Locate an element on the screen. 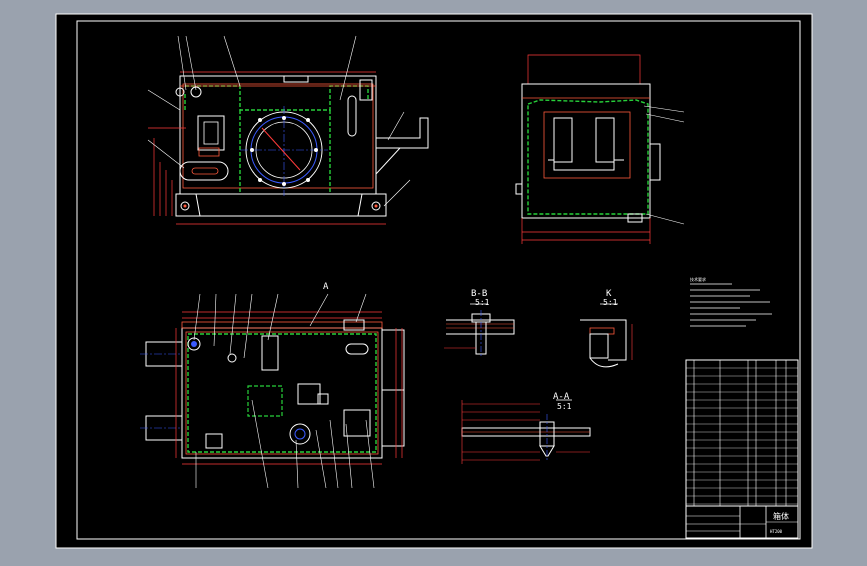 The height and width of the screenshot is (566, 867). title-block-material: HT200 is located at coordinates (776, 531).